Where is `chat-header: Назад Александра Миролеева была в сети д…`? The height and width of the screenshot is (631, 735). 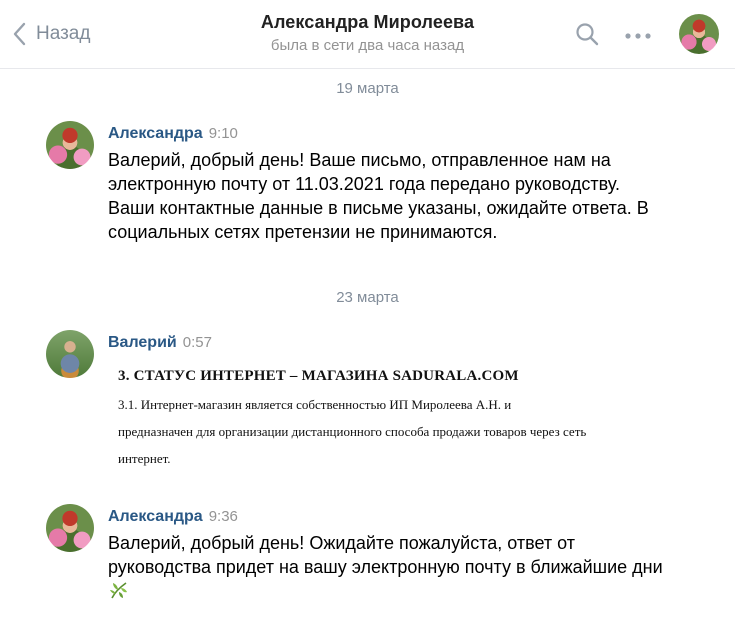 chat-header: Назад Александра Миролеева была в сети д… is located at coordinates (367, 34).